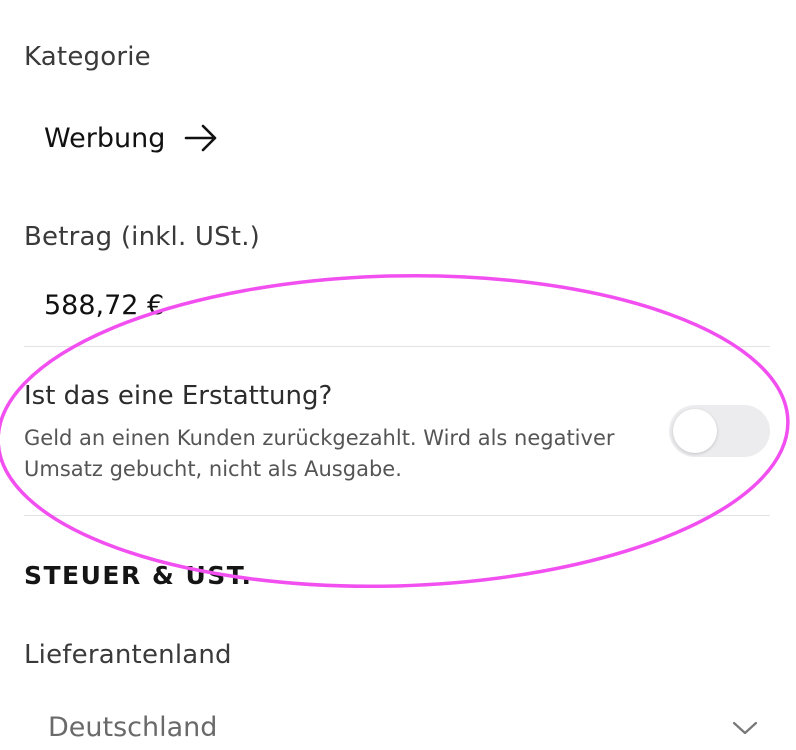 The height and width of the screenshot is (750, 796). What do you see at coordinates (138, 575) in the screenshot?
I see `tax-section-heading: STEUER & UST.` at bounding box center [138, 575].